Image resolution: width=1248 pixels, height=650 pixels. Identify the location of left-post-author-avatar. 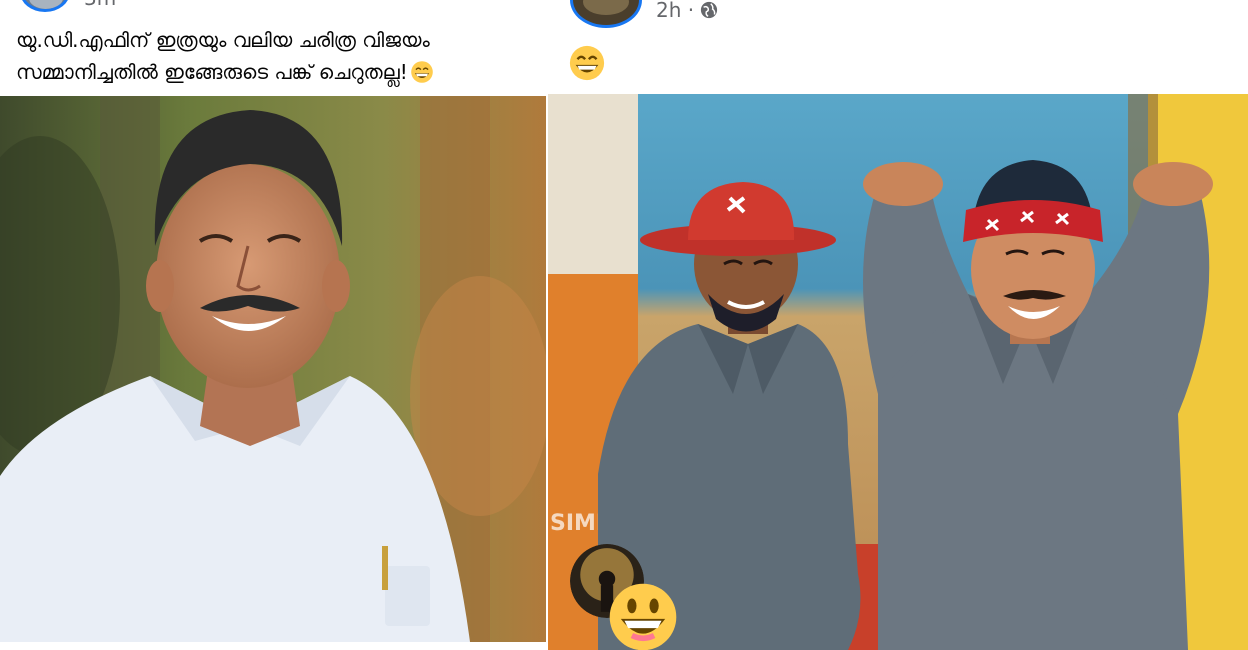
(45, 6).